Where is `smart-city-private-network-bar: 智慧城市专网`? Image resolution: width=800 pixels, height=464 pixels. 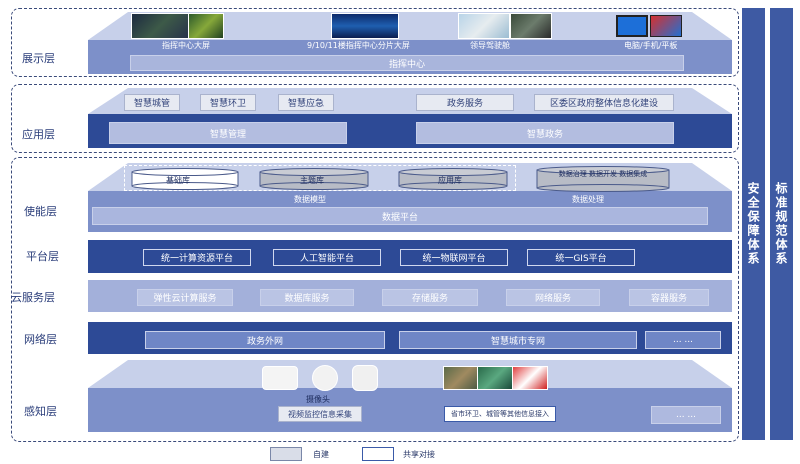
smart-city-private-network-bar: 智慧城市专网 is located at coordinates (518, 340).